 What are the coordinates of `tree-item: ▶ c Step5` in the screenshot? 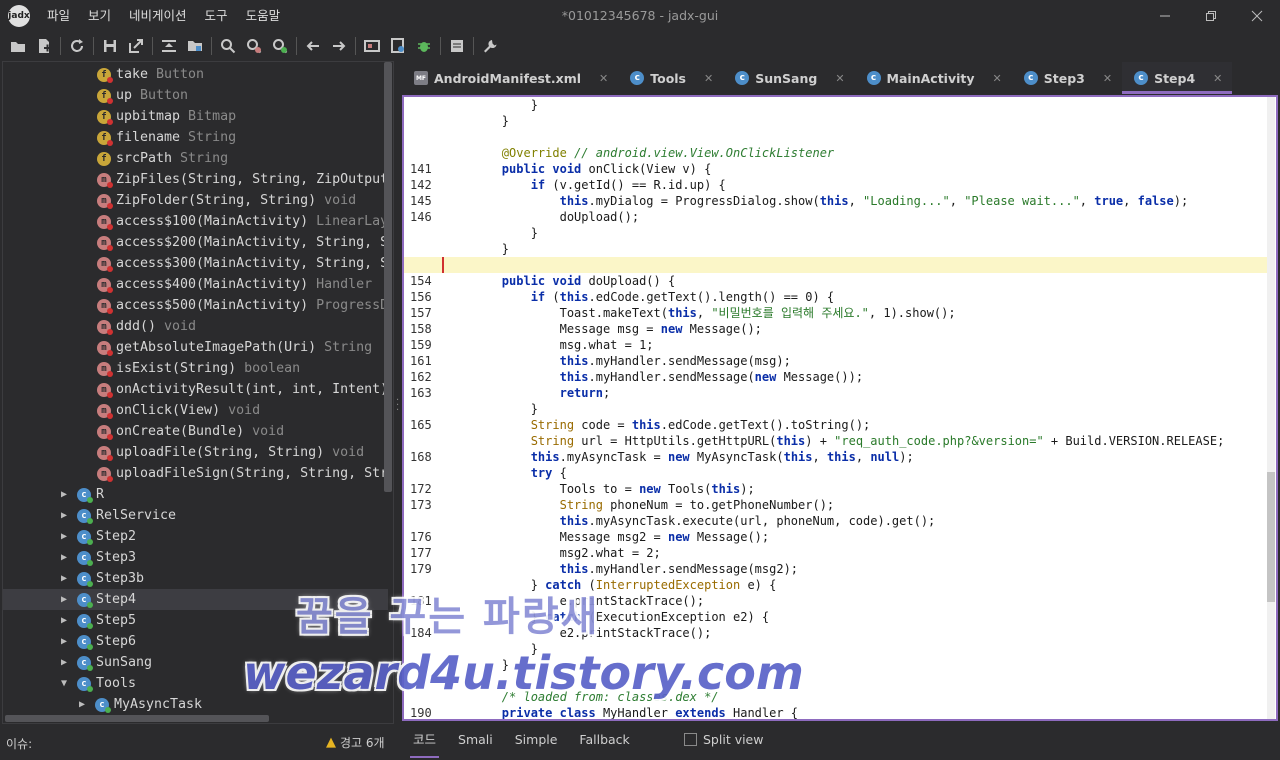 It's located at (195, 620).